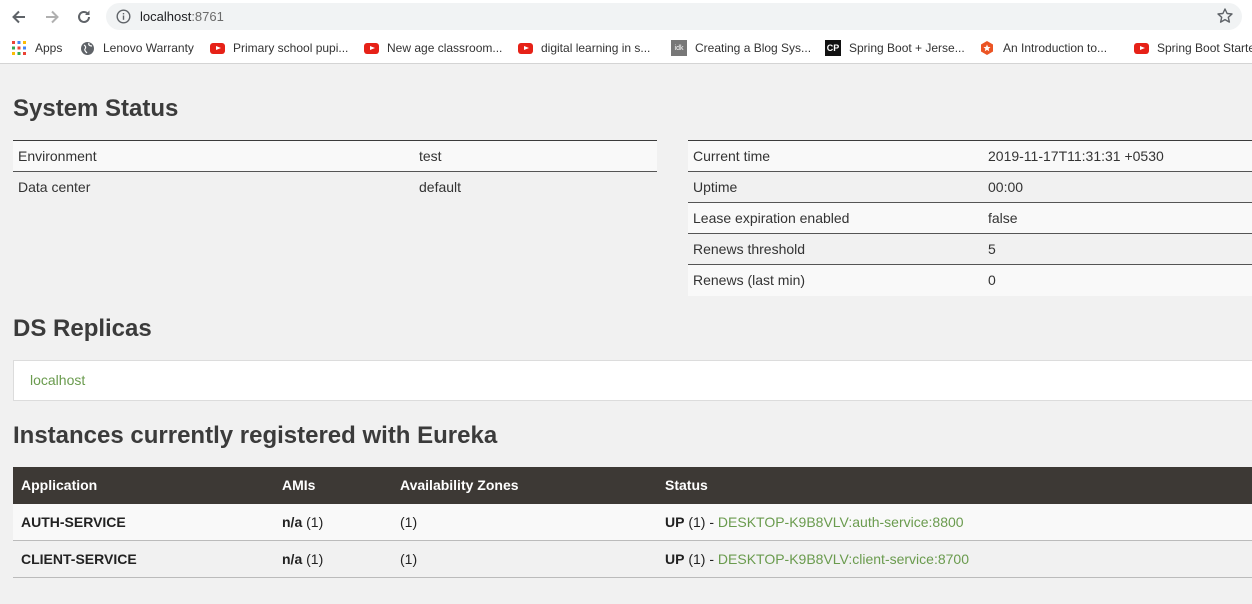 Image resolution: width=1252 pixels, height=604 pixels. Describe the element at coordinates (1204, 48) in the screenshot. I see `bookmark-label: Spring Boot Starte` at that location.